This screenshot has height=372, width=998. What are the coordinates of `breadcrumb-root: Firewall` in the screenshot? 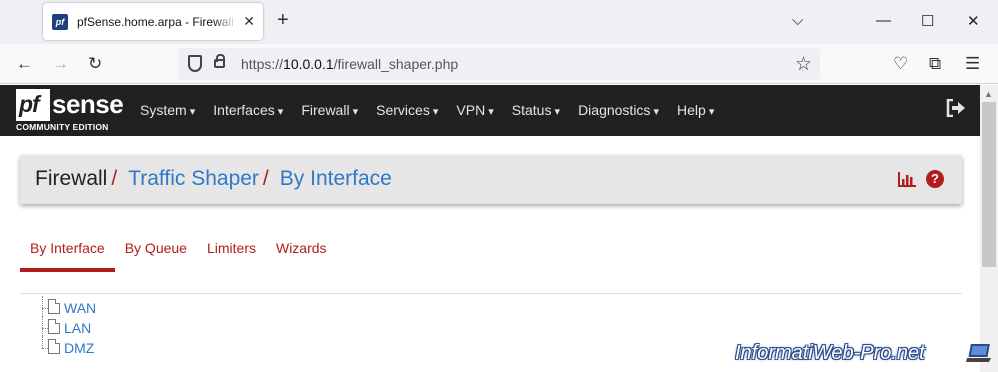 It's located at (71, 178).